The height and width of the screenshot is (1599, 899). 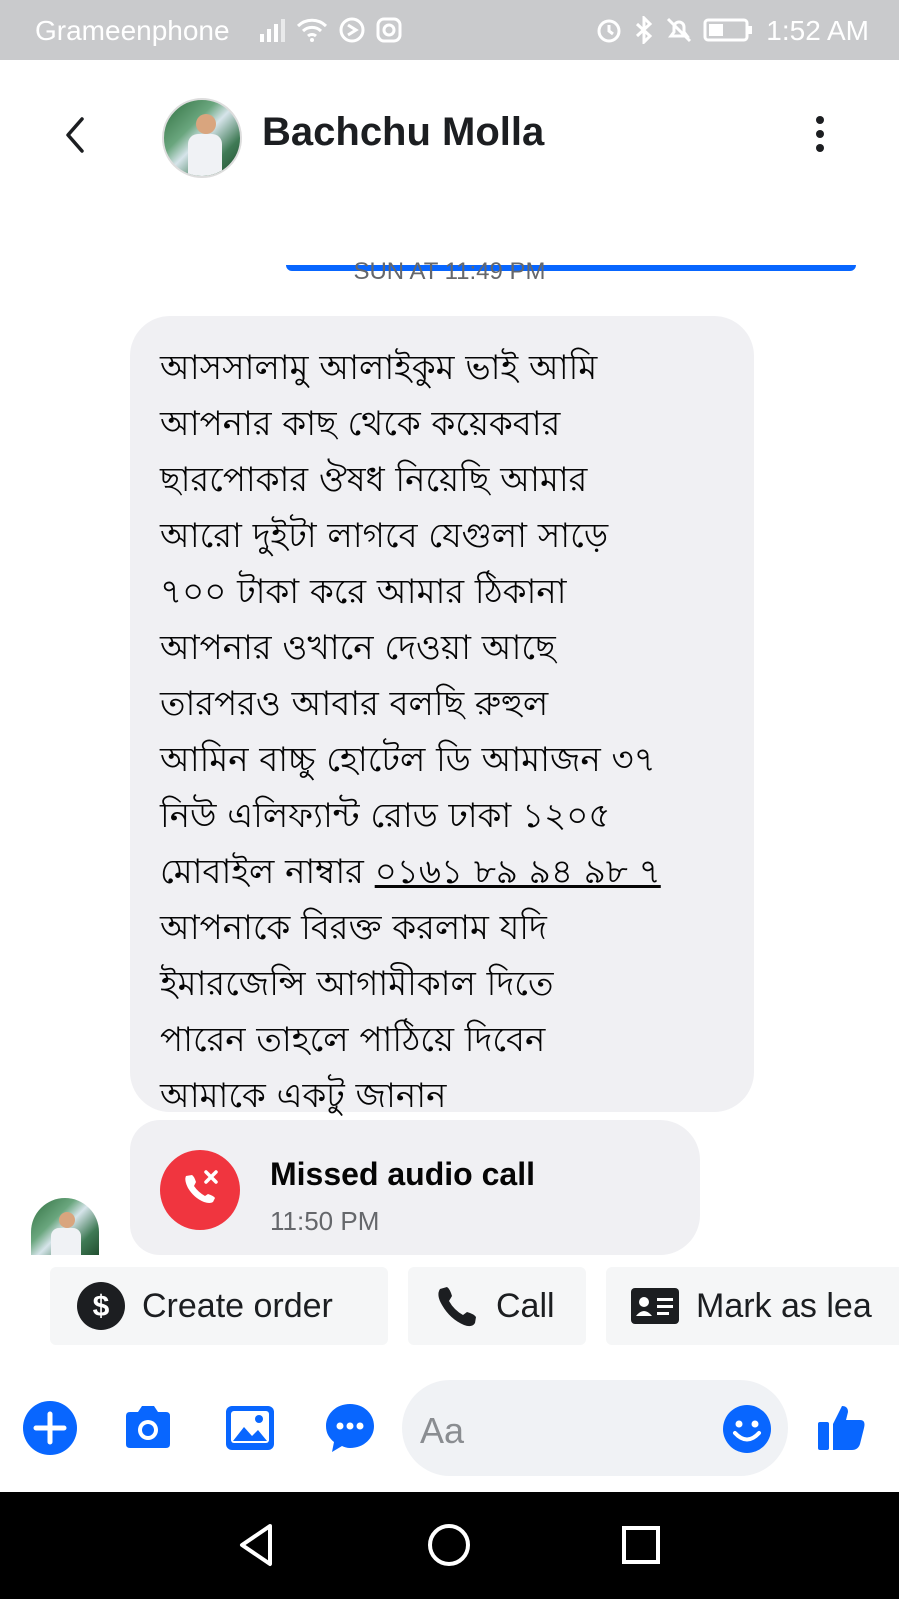 What do you see at coordinates (655, 1306) in the screenshot?
I see `contact-card-icon` at bounding box center [655, 1306].